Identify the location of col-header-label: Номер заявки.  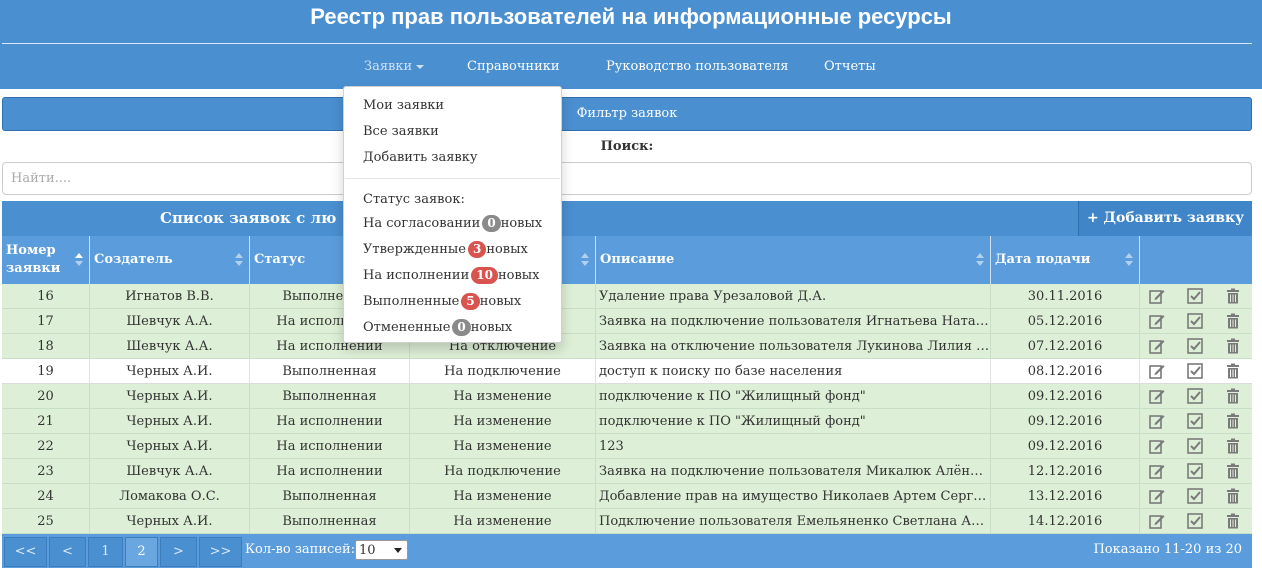
(33, 259).